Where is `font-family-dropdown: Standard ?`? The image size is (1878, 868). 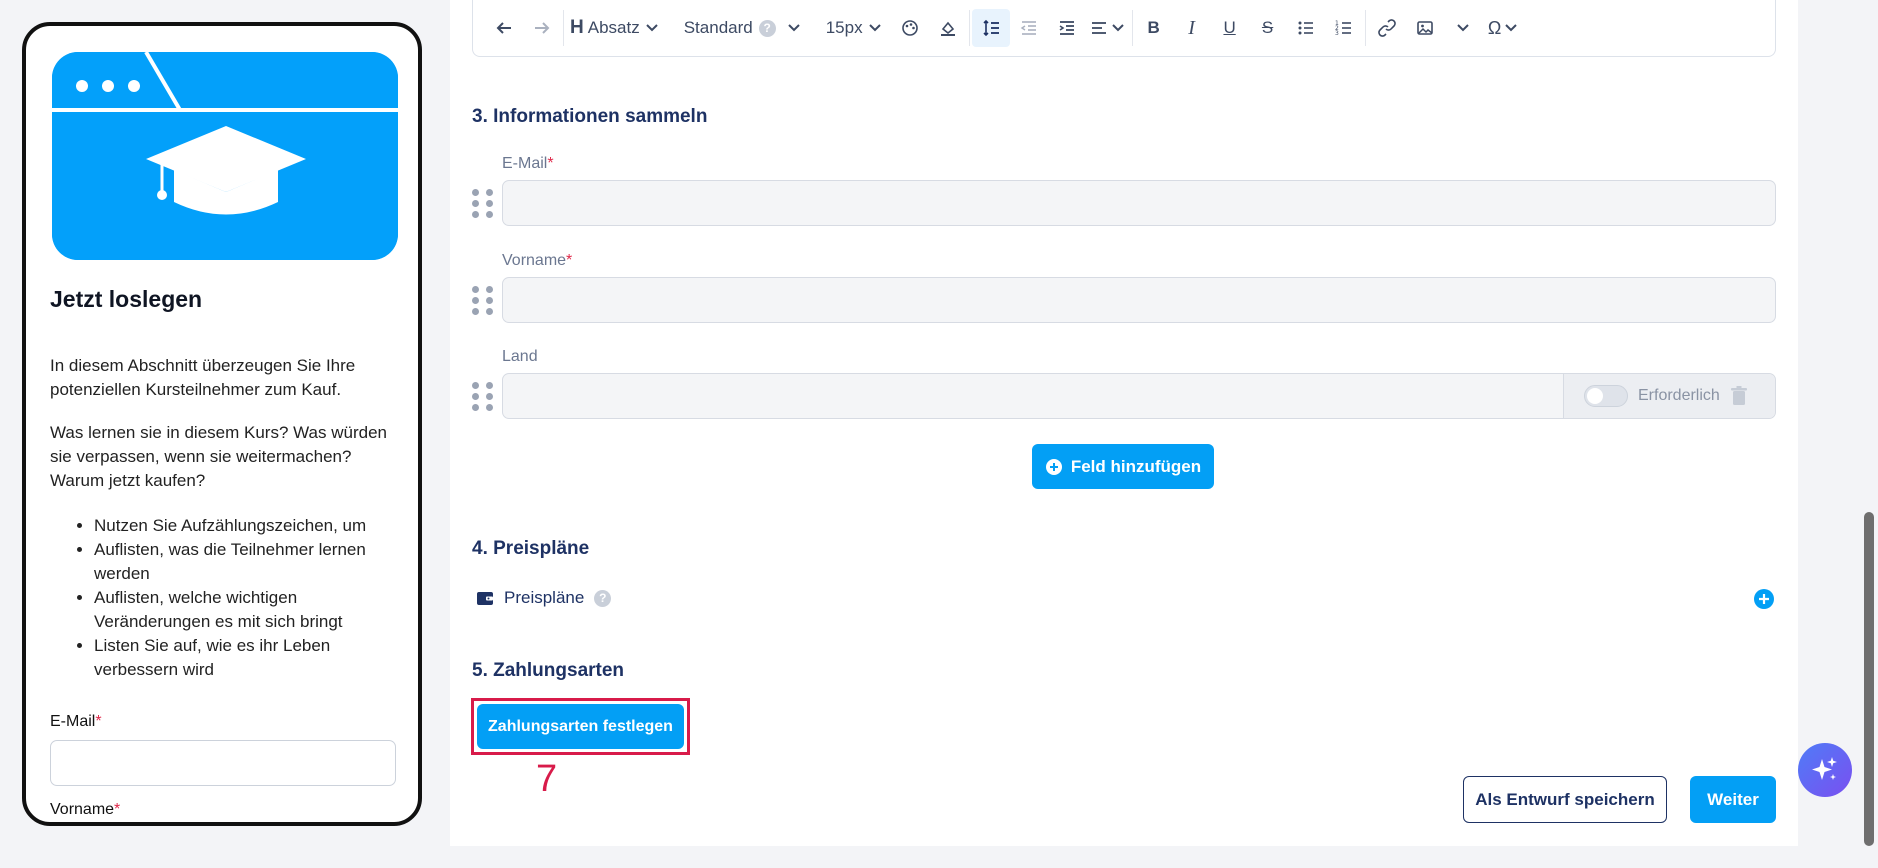
font-family-dropdown: Standard ? is located at coordinates (743, 28).